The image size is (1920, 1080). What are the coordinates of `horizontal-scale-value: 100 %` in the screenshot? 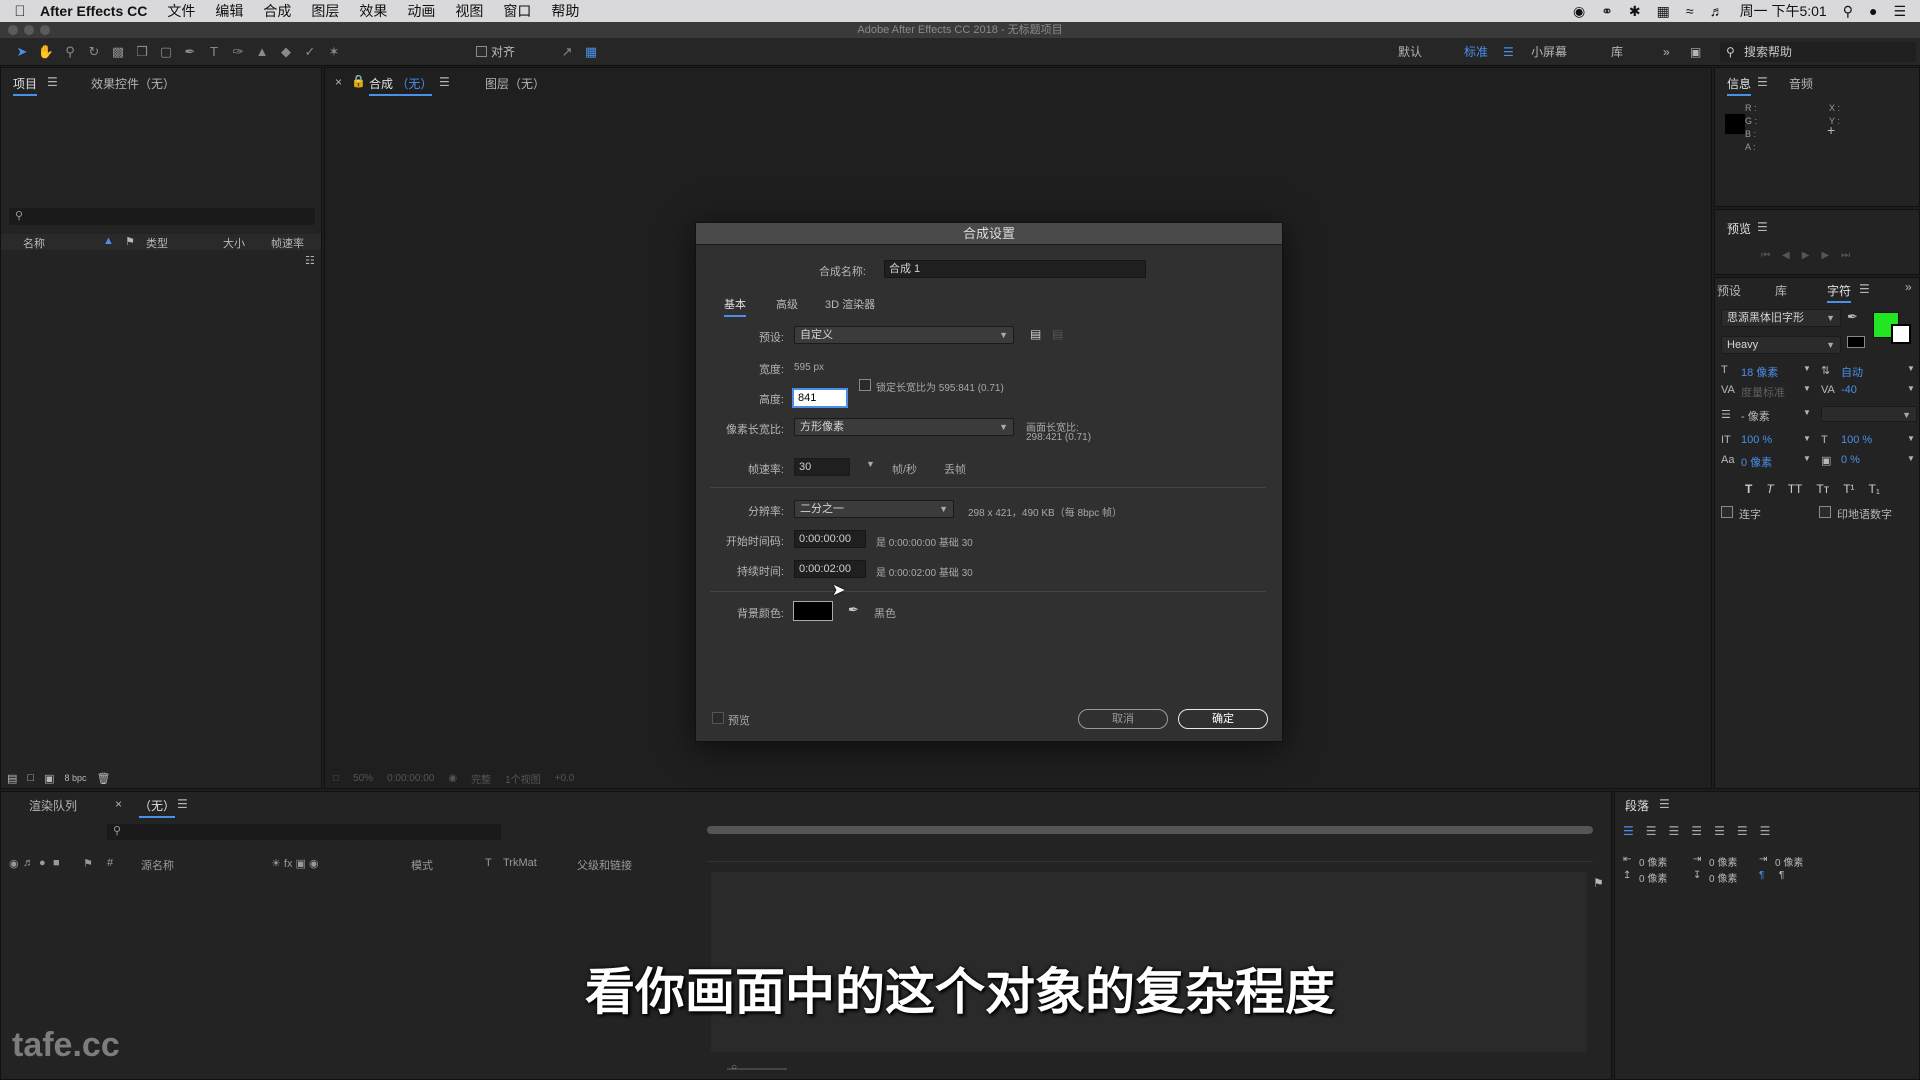 It's located at (1856, 440).